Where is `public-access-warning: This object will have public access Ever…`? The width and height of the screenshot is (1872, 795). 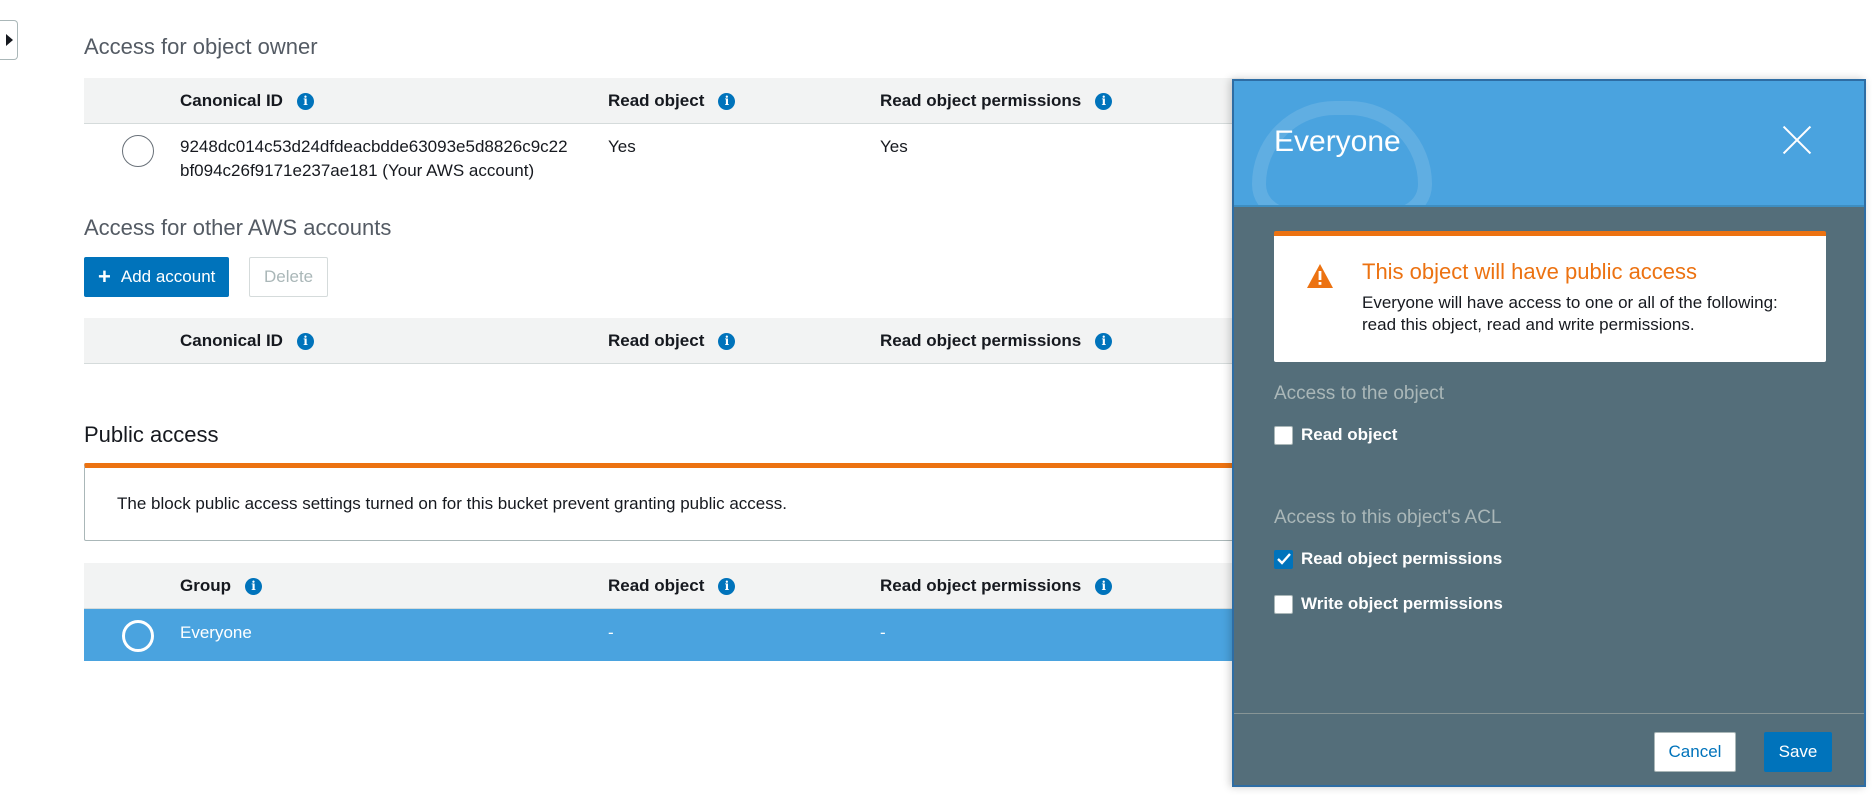 public-access-warning: This object will have public access Ever… is located at coordinates (1550, 296).